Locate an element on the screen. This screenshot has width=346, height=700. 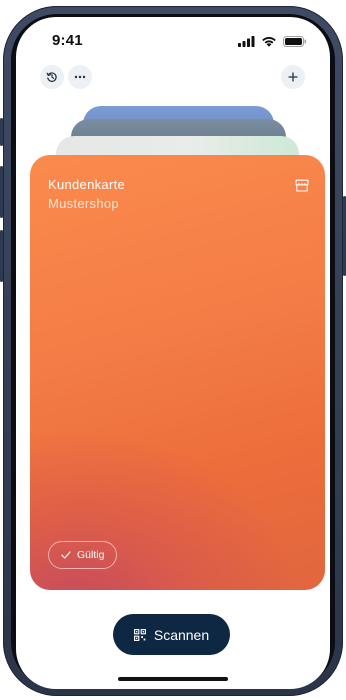
phone-side-button is located at coordinates (1, 132).